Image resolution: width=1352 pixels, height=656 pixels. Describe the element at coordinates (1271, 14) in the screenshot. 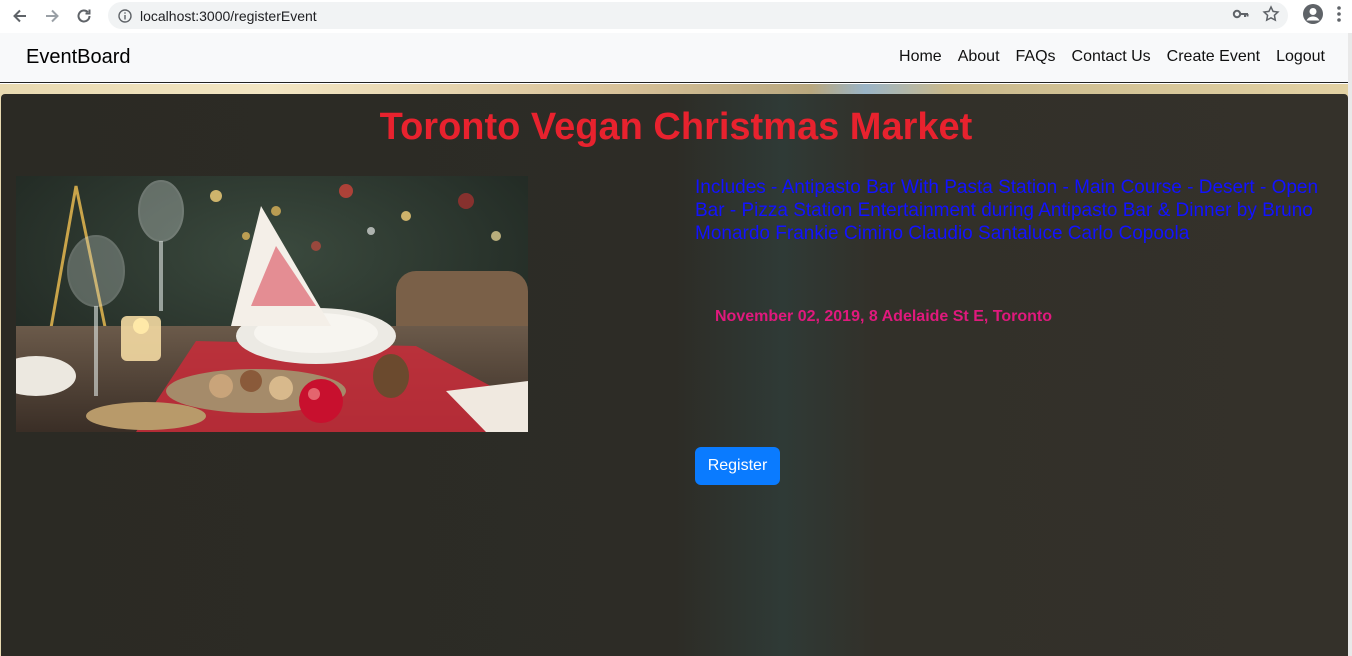

I see `star-icon` at that location.